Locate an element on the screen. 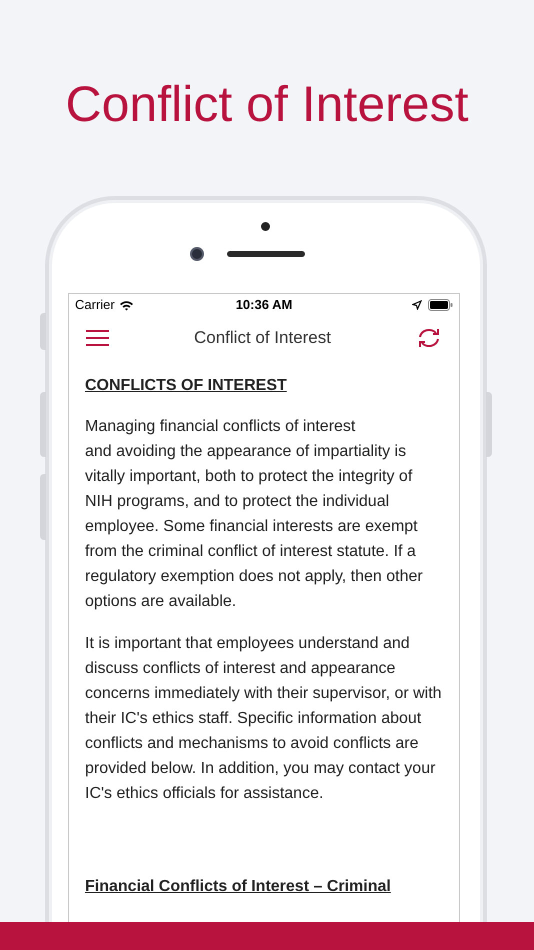  section-heading: CONFLICTS OF INTEREST is located at coordinates (186, 386).